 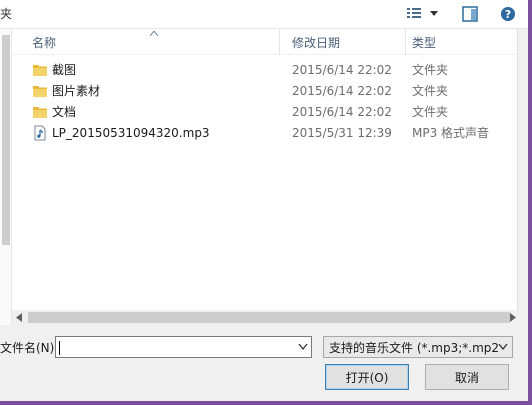 I want to click on view-dropdown-button, so click(x=434, y=14).